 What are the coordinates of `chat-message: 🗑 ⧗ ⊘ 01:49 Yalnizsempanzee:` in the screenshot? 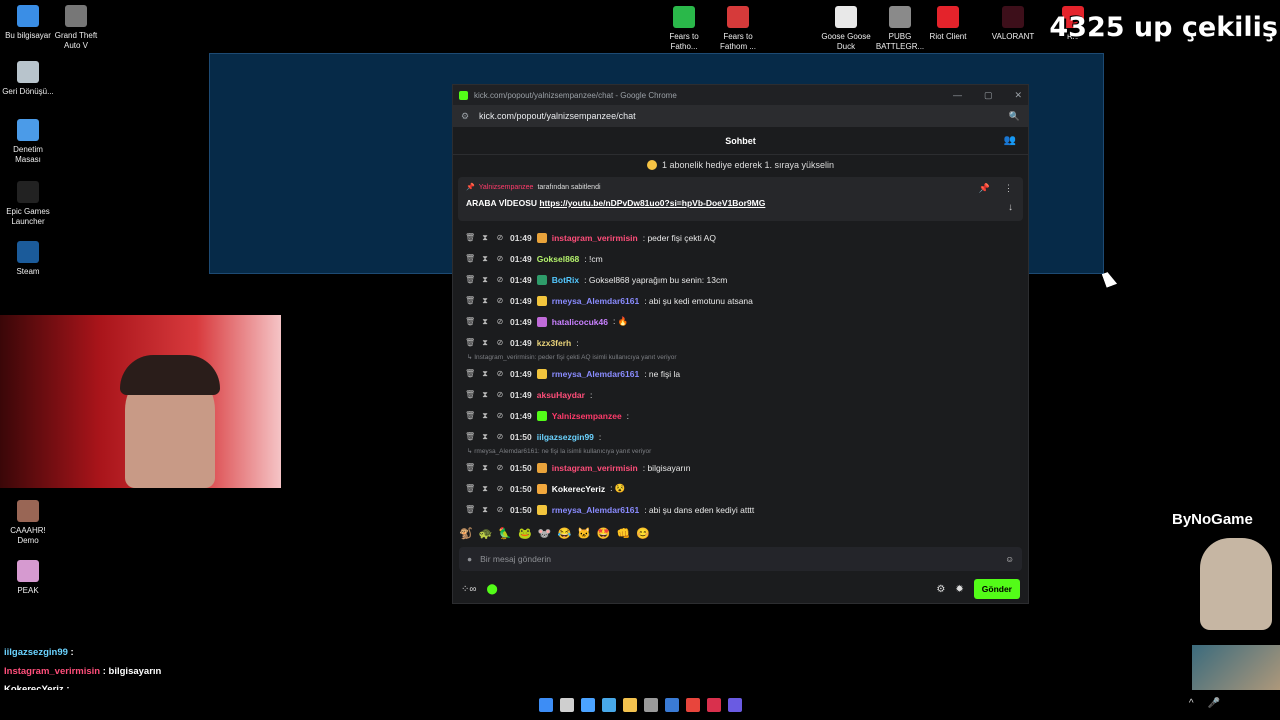 It's located at (740, 415).